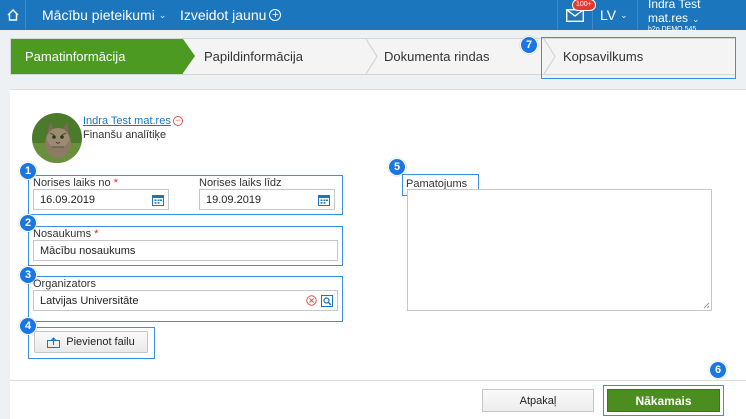  Describe the element at coordinates (89, 300) in the screenshot. I see `organizer-value: Latvijas Universitāte` at that location.